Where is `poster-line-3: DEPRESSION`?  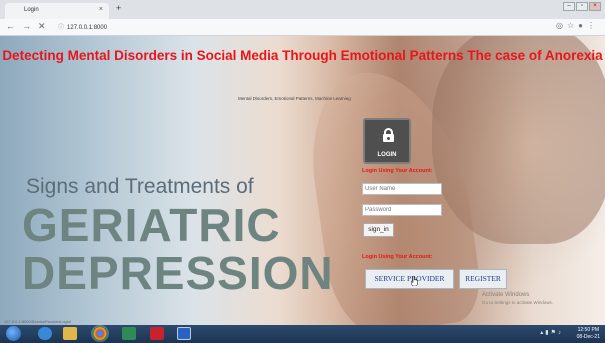 poster-line-3: DEPRESSION is located at coordinates (178, 273).